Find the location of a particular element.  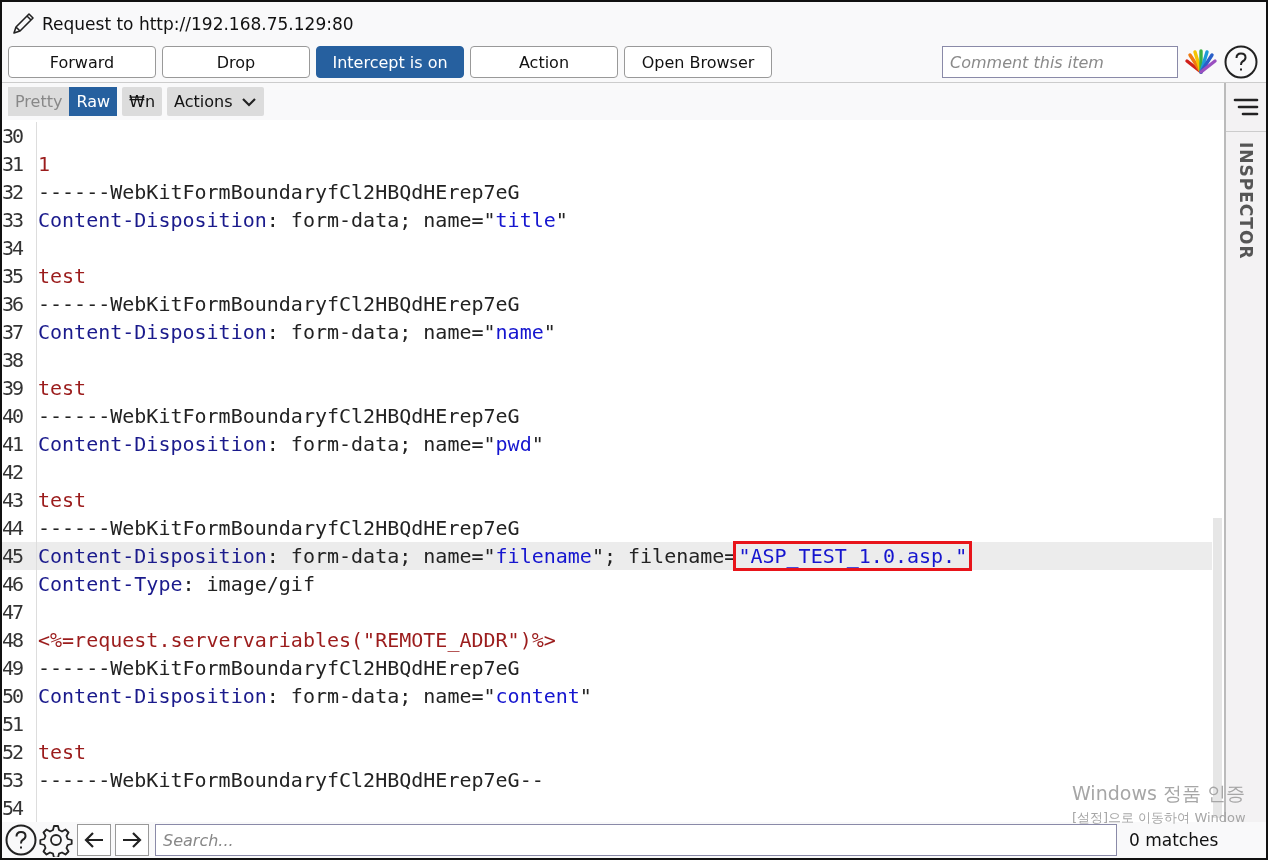

line-number: 48 is located at coordinates (19, 640).